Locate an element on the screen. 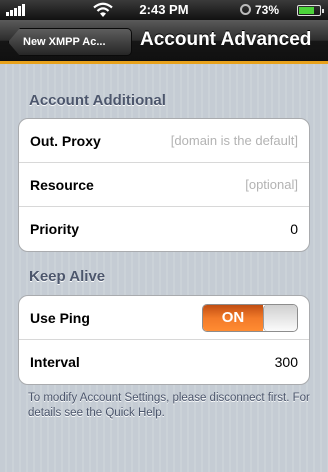  interval-field: 300 is located at coordinates (286, 362).